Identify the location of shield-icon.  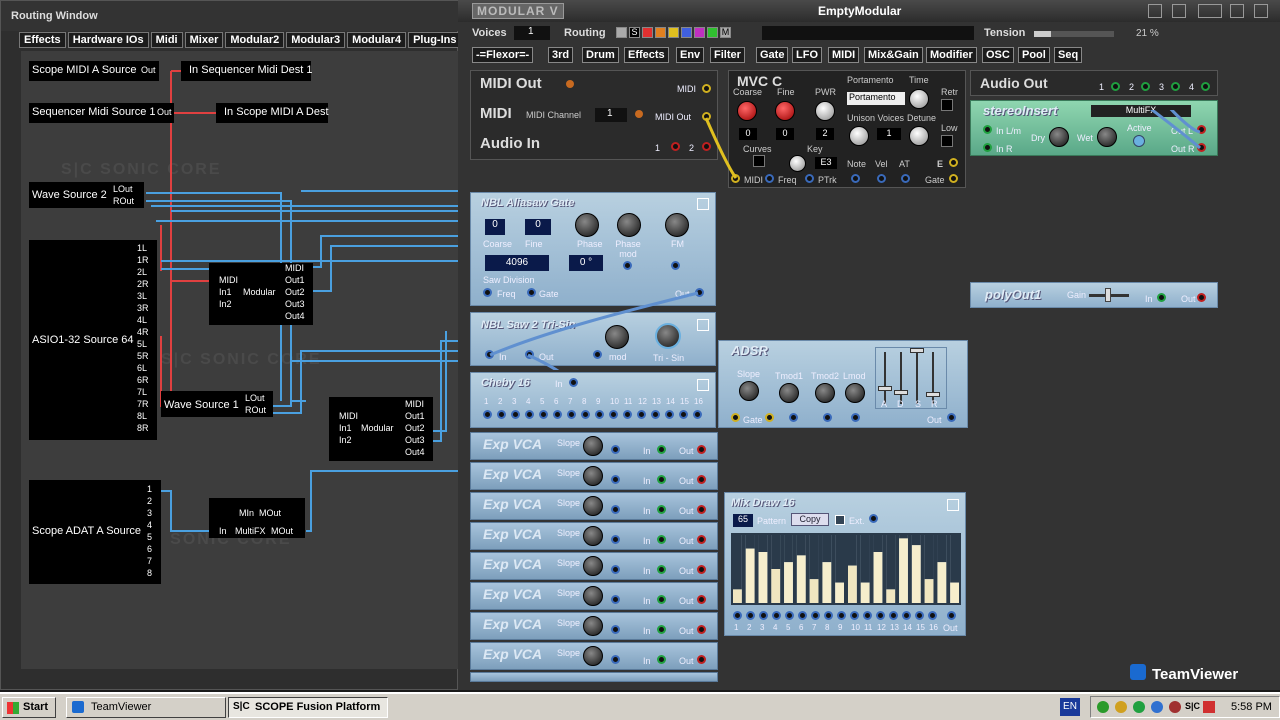
(1175, 707).